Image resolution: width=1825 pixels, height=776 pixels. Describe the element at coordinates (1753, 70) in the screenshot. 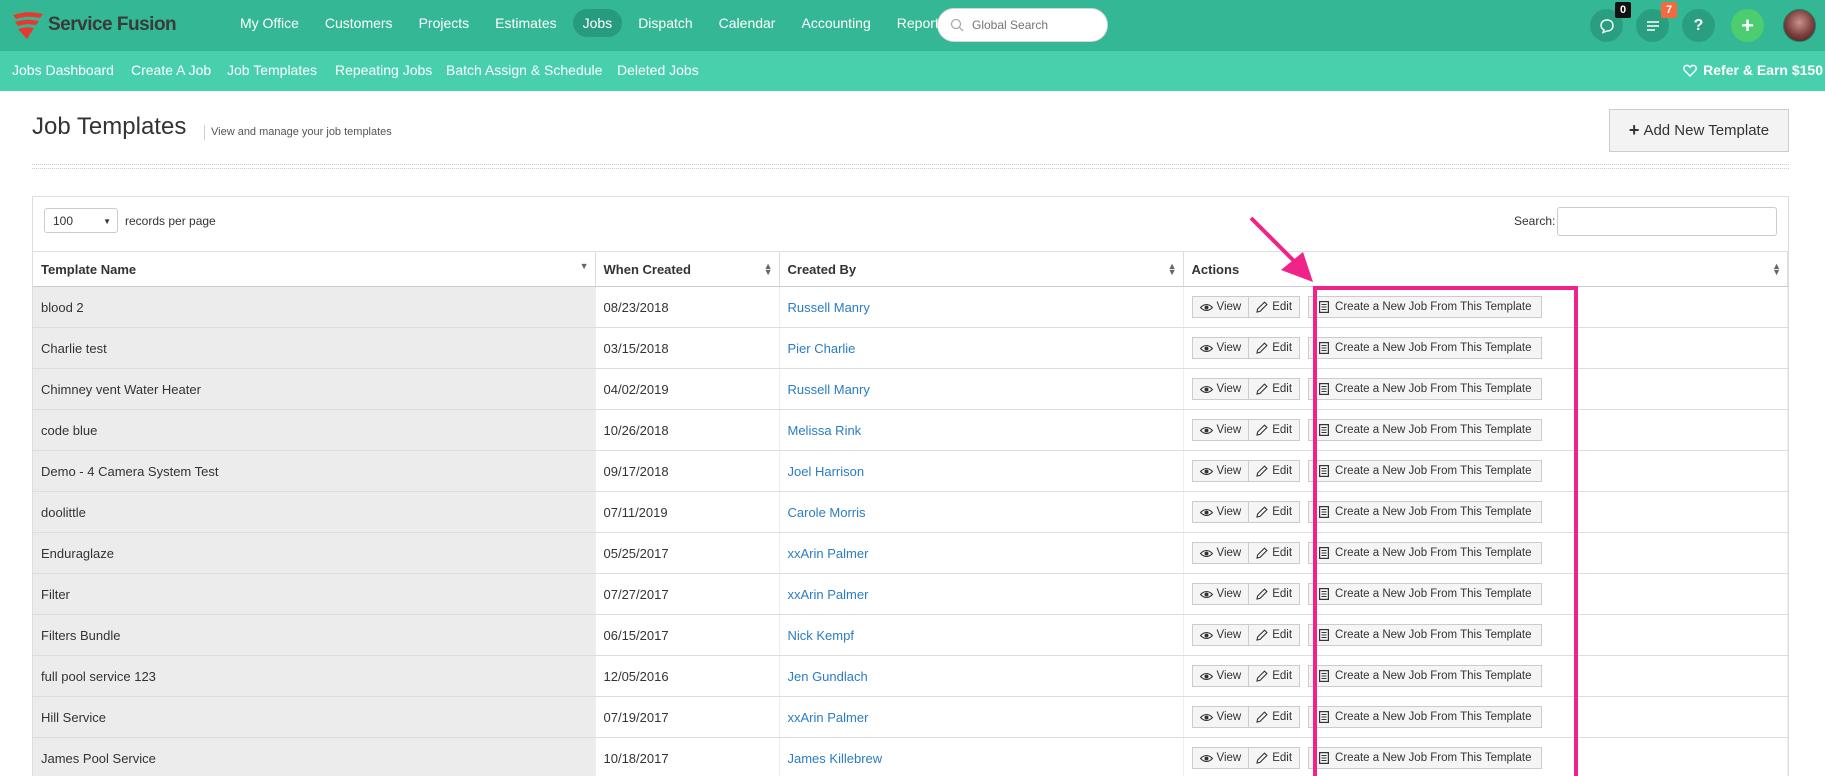

I see `refer-earn-link: Refer & Earn $150` at that location.